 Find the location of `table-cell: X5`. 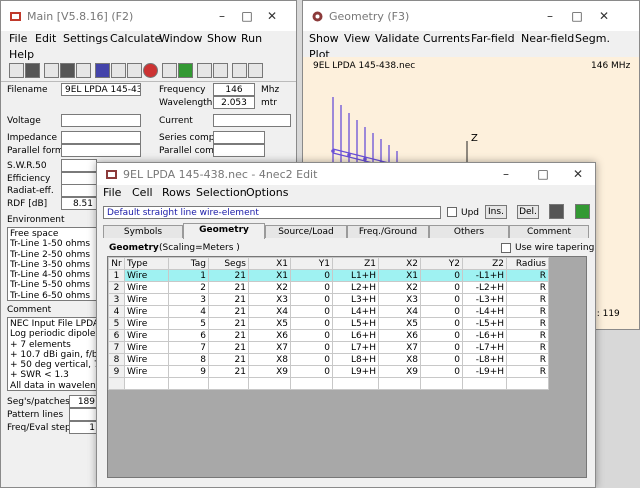

table-cell: X5 is located at coordinates (269, 323).